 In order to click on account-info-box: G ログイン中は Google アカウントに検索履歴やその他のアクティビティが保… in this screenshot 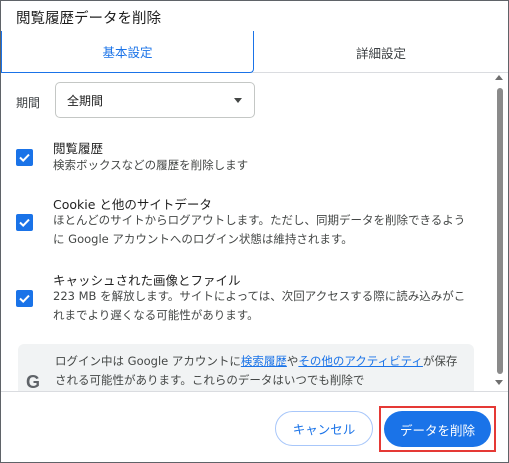, I will do `click(246, 367)`.